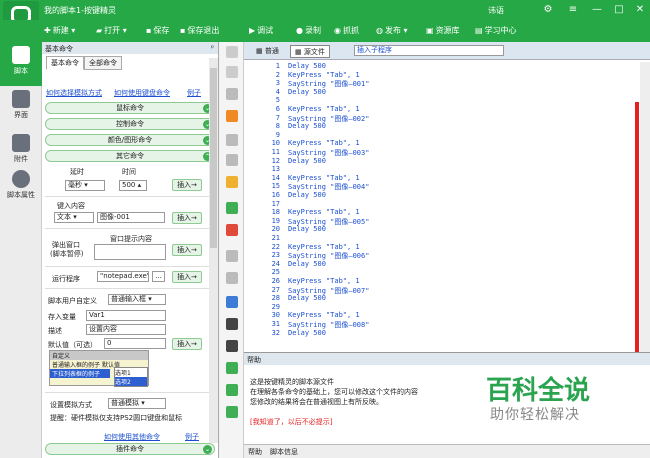  I want to click on insert-delay-button: 插入→, so click(187, 185).